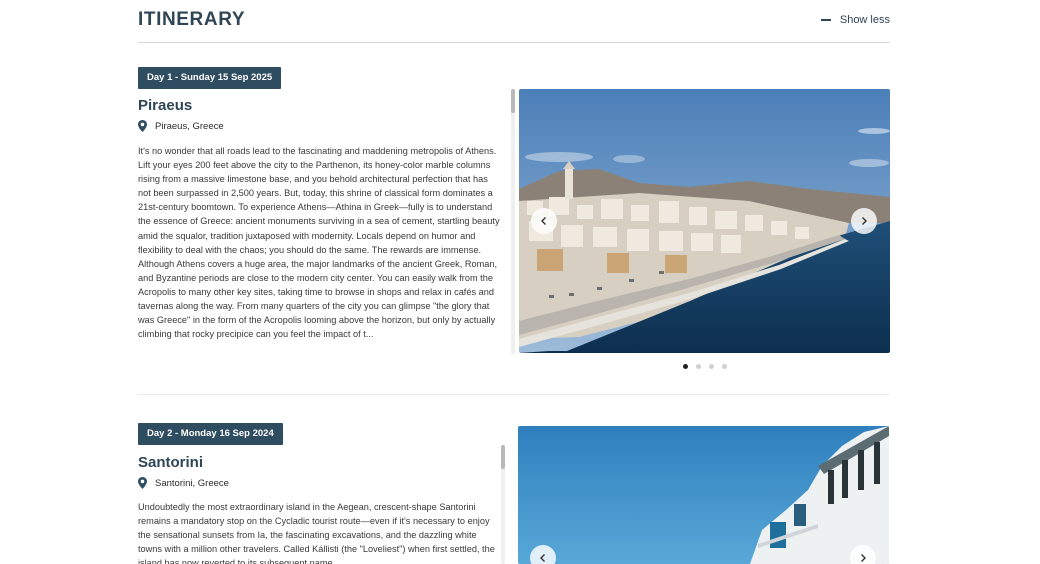  What do you see at coordinates (825, 20) in the screenshot?
I see `minus-icon` at bounding box center [825, 20].